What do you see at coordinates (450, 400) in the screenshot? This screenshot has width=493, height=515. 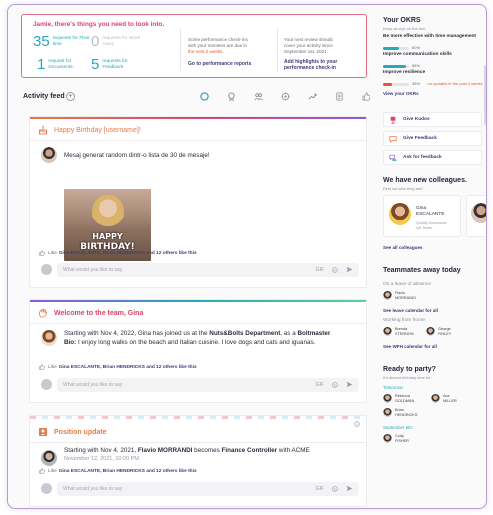 I see `person-last-name: MILLER` at bounding box center [450, 400].